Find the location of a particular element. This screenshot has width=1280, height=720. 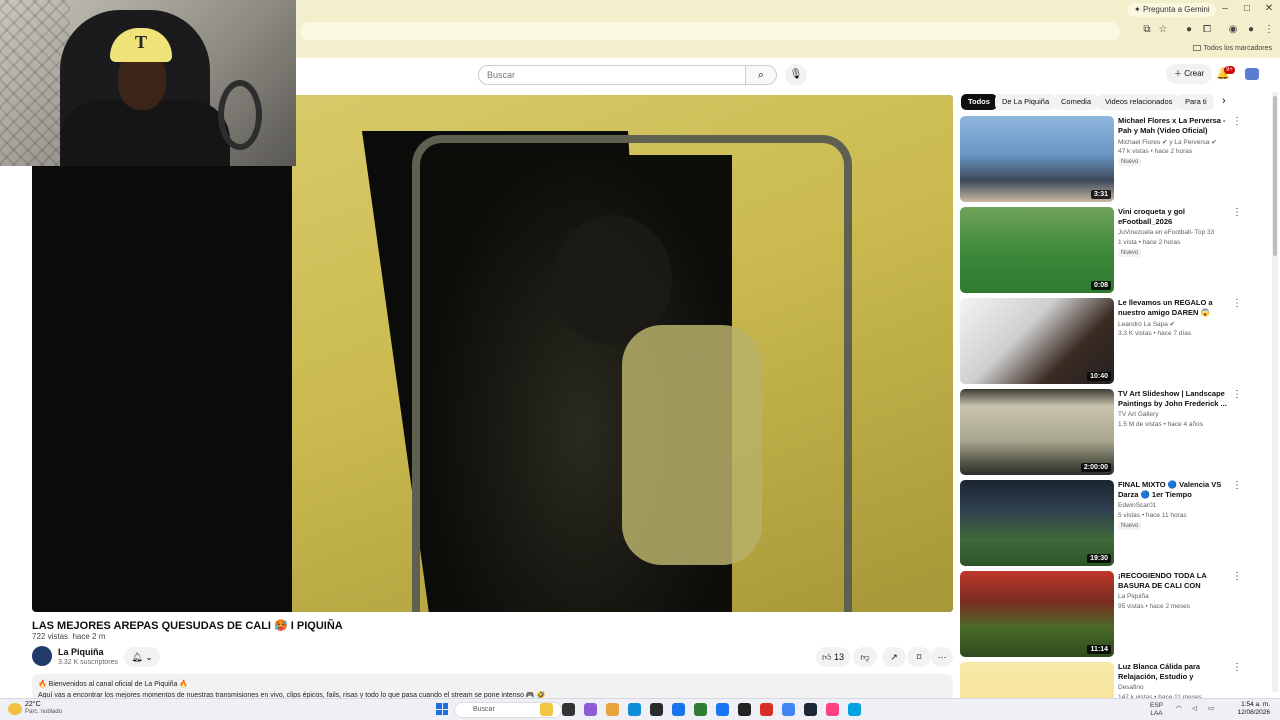

profile-icon: ◉ is located at coordinates (1233, 29).